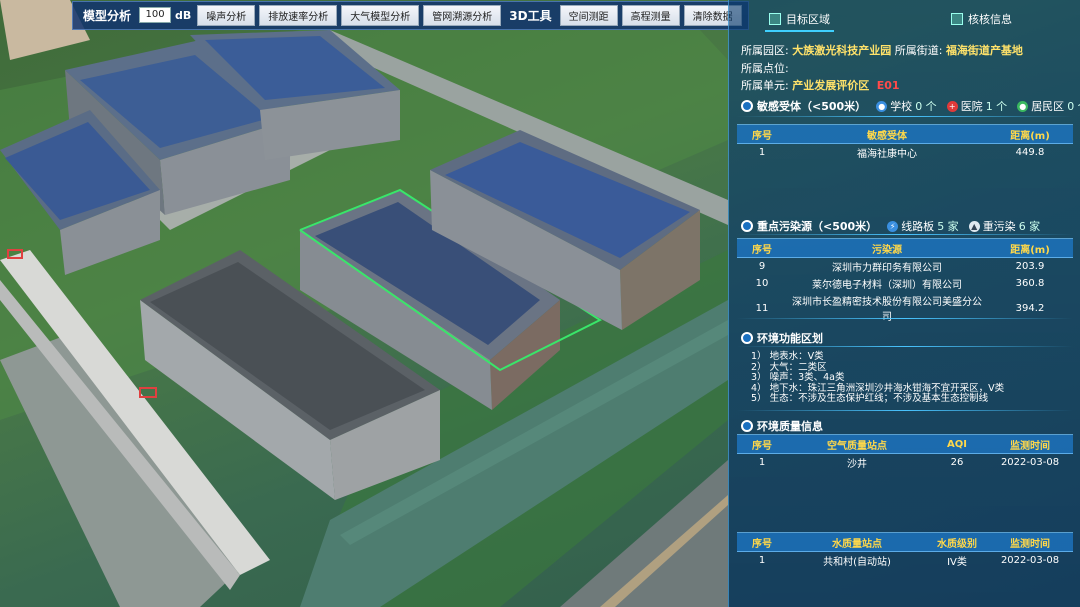 This screenshot has width=1080, height=607. Describe the element at coordinates (1048, 106) in the screenshot. I see `residential-chip: ● 居民区 0 个` at that location.